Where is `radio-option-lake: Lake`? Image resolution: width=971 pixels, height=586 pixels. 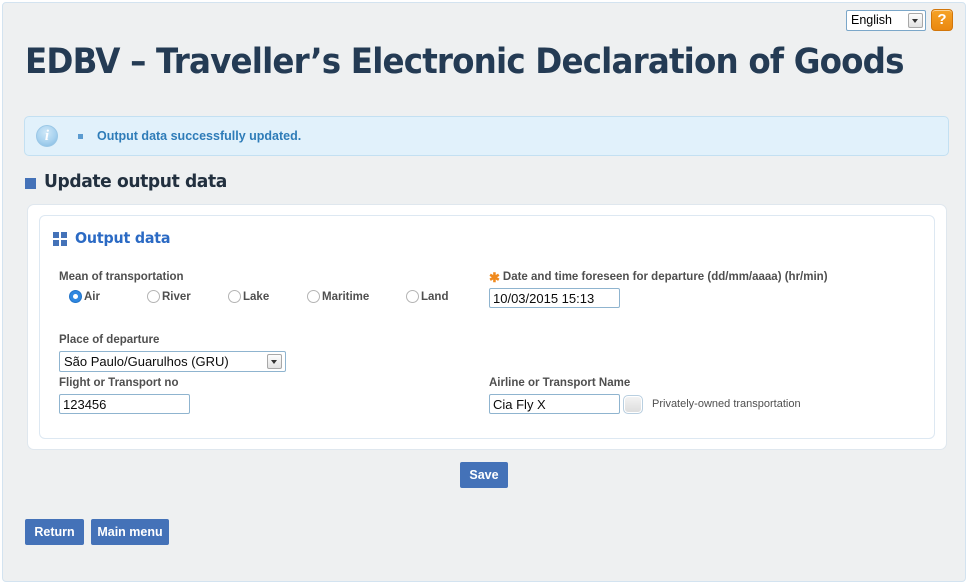
radio-option-lake: Lake is located at coordinates (267, 296).